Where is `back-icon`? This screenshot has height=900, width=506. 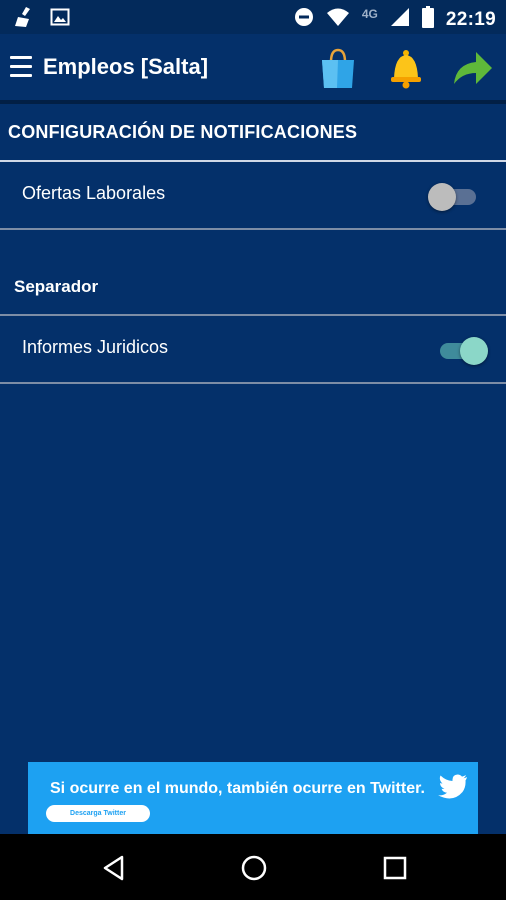
back-icon is located at coordinates (114, 868).